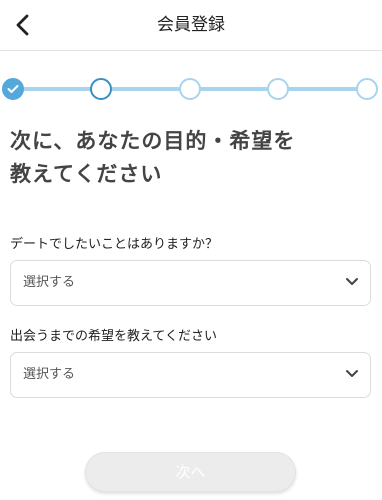  Describe the element at coordinates (190, 158) in the screenshot. I see `lead-heading: 次に、あなたの目的・希望を 教えてください` at that location.